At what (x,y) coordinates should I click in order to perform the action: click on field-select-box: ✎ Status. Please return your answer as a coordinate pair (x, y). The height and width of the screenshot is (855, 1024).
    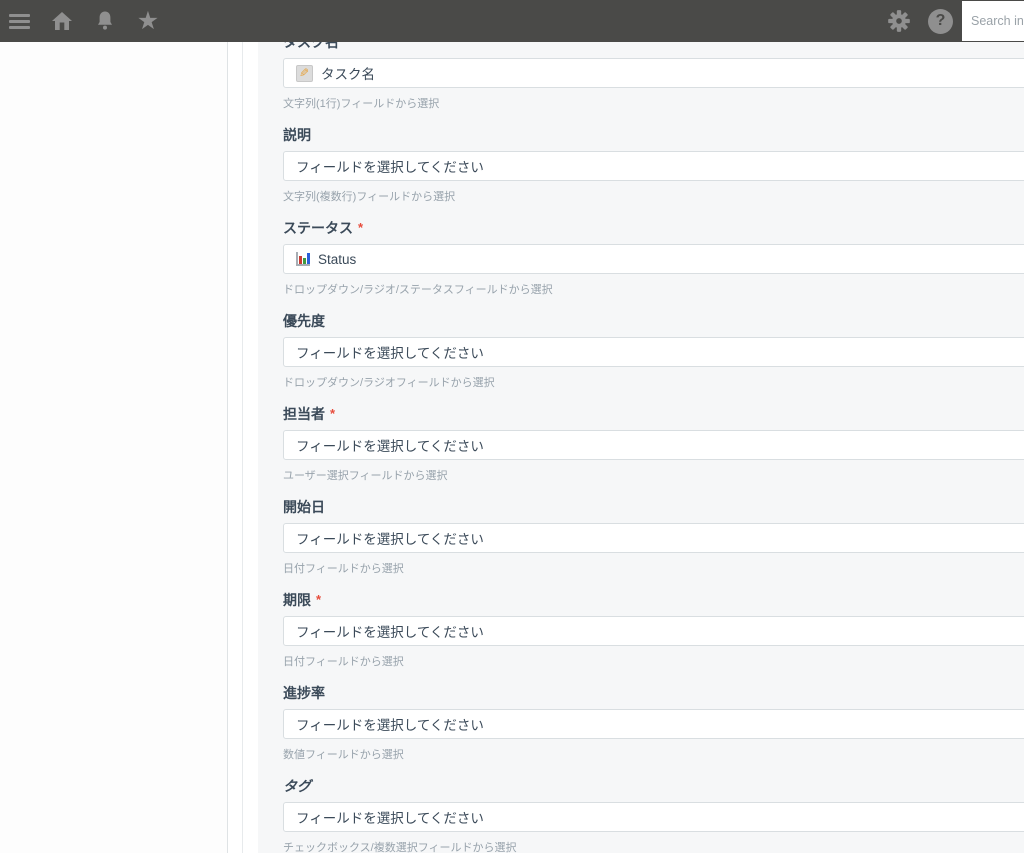
    Looking at the image, I should click on (653, 259).